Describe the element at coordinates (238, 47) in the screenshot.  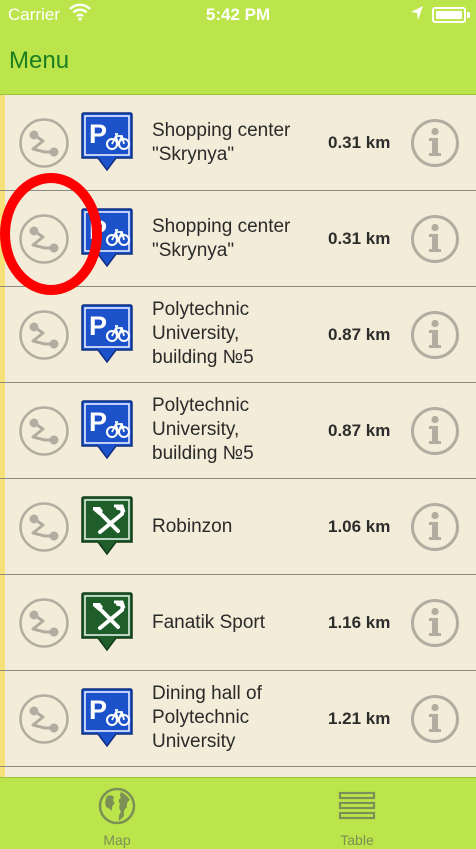
I see `top-bar: Carrier 5:42 PM Menu` at that location.